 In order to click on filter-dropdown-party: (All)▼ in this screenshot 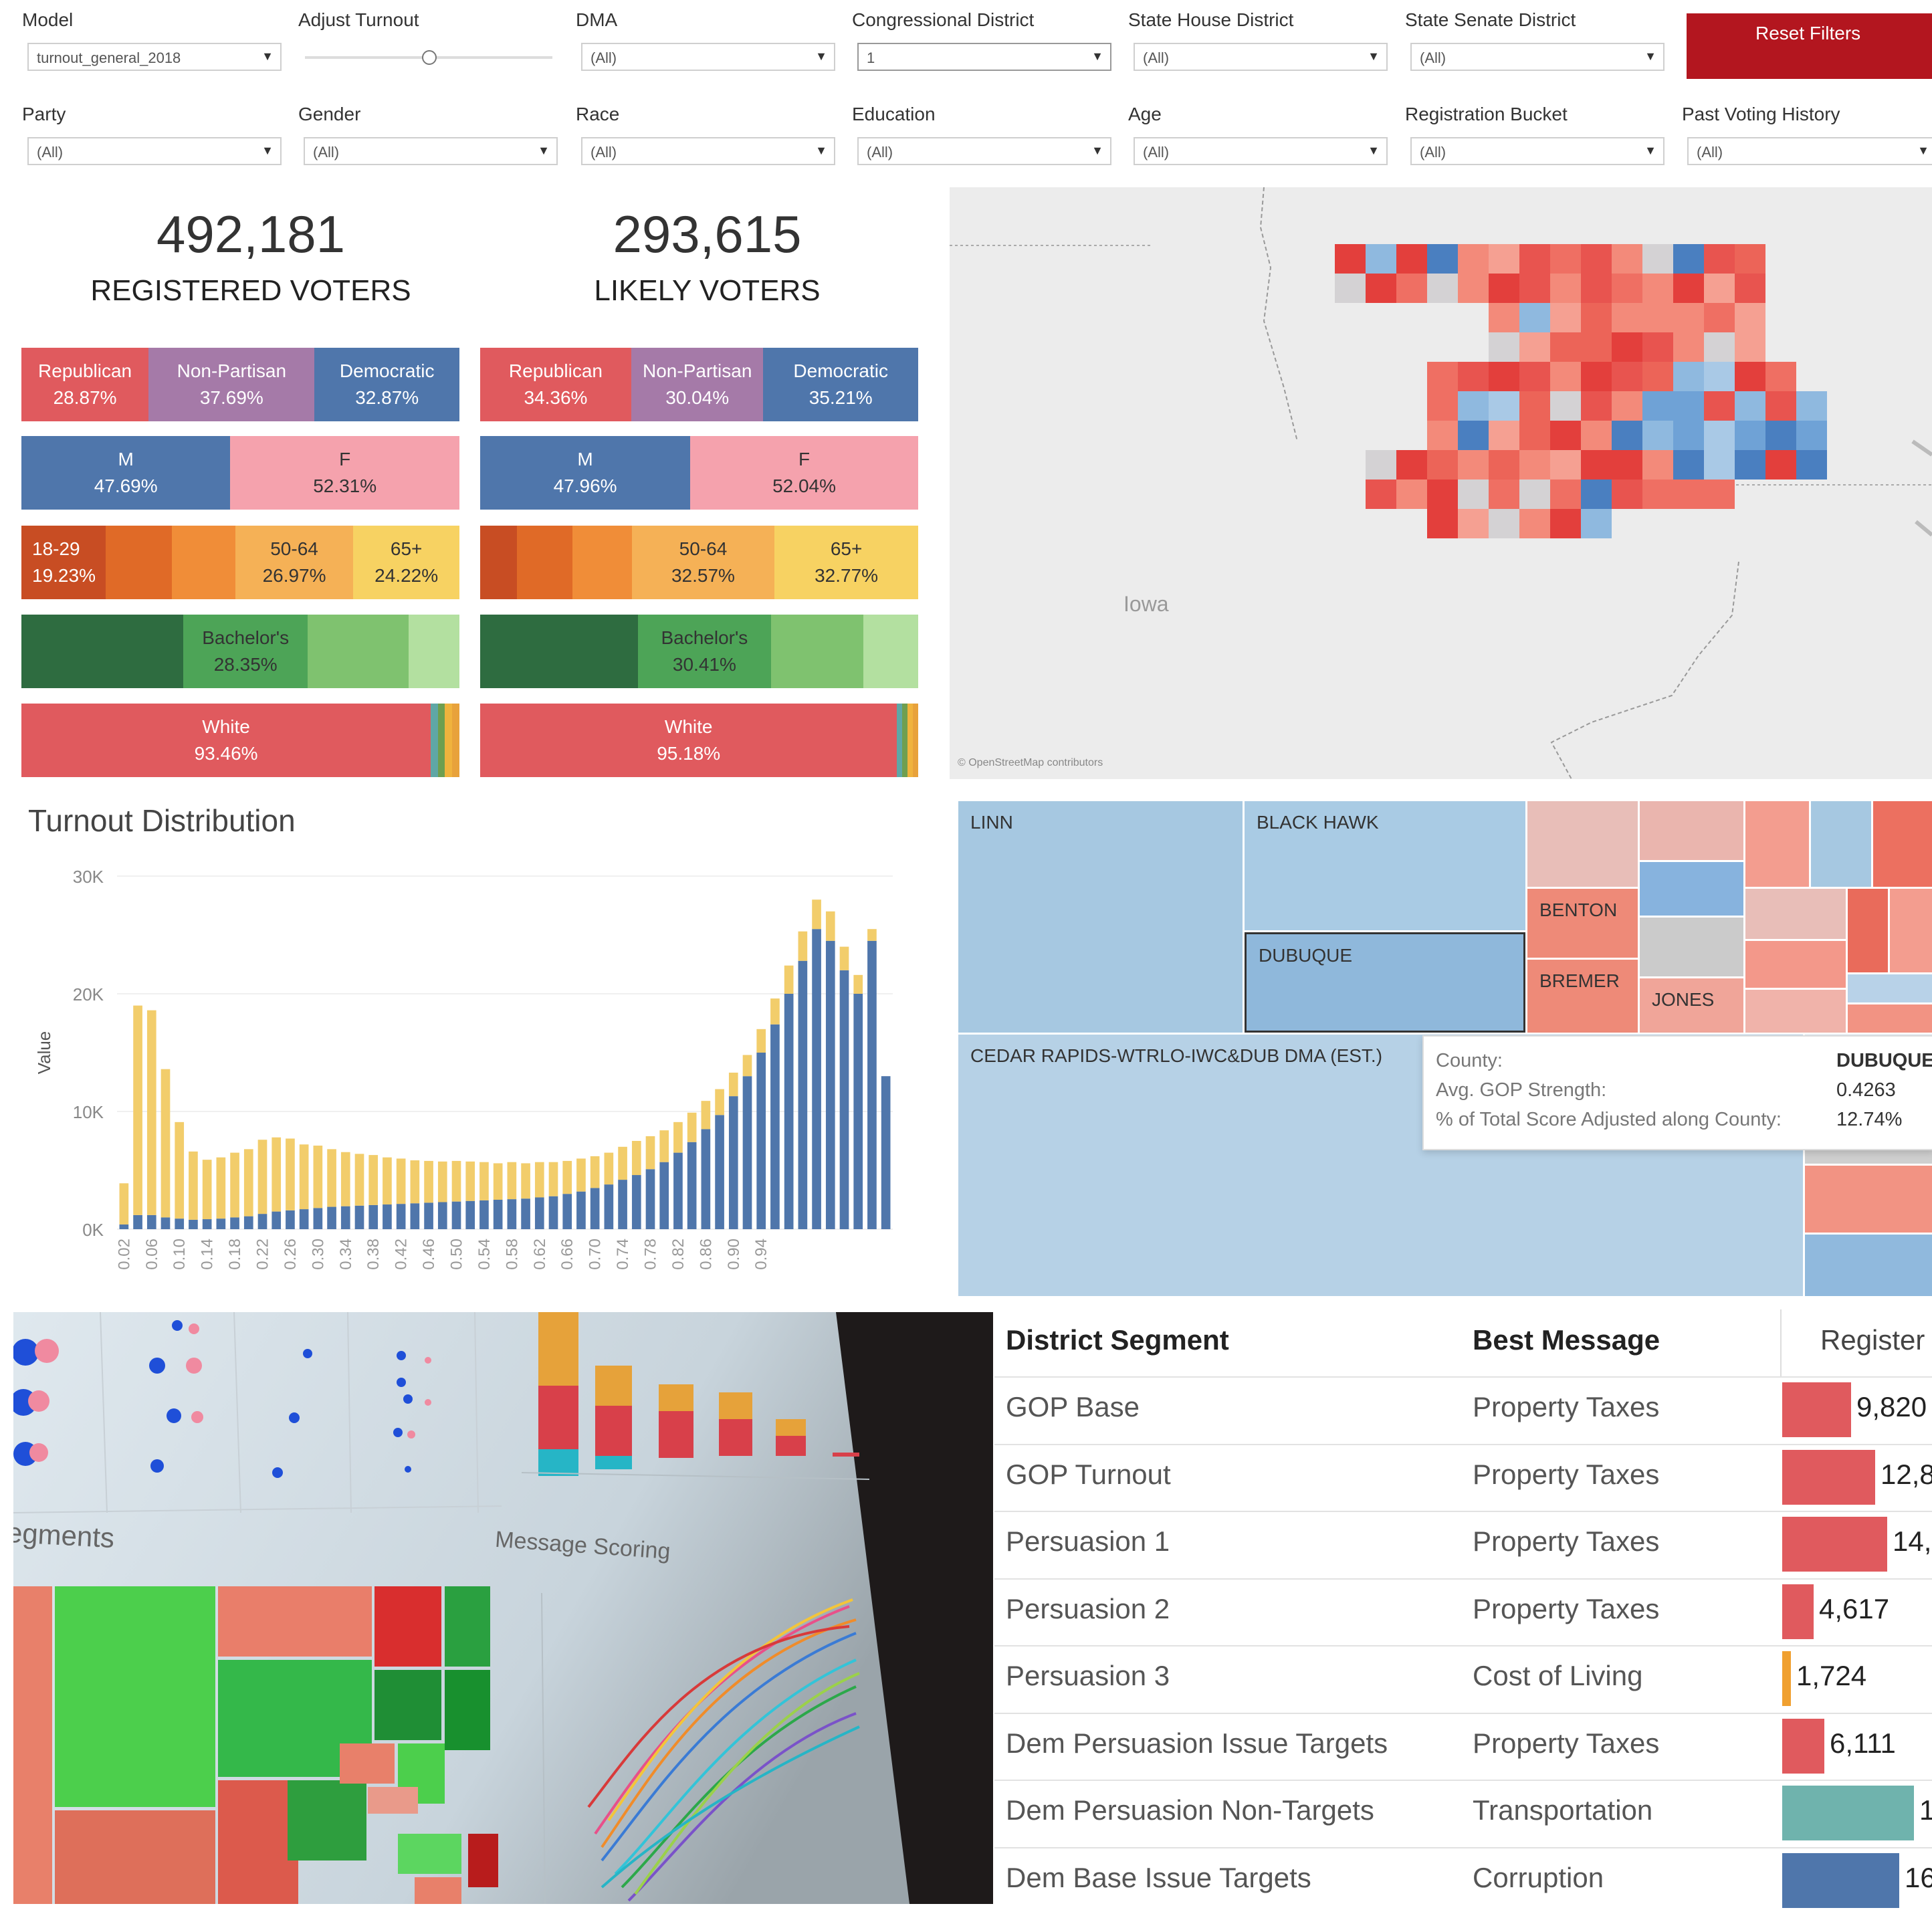, I will do `click(154, 151)`.